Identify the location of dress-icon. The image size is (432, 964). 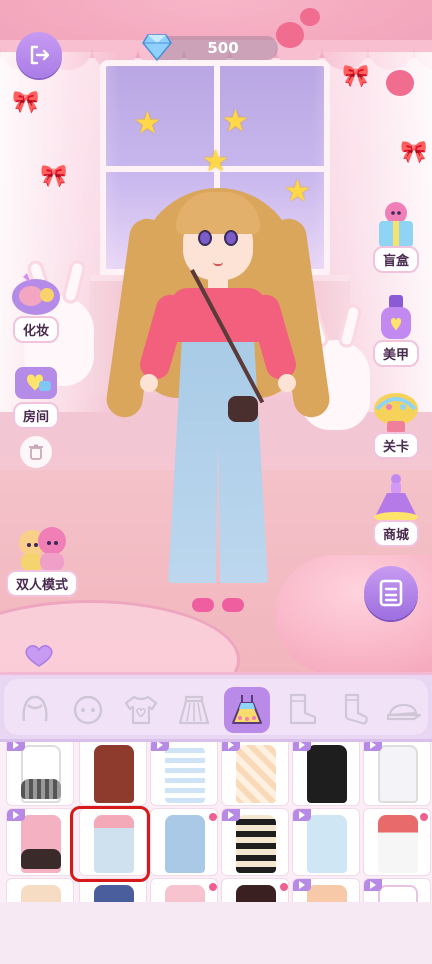
(247, 709).